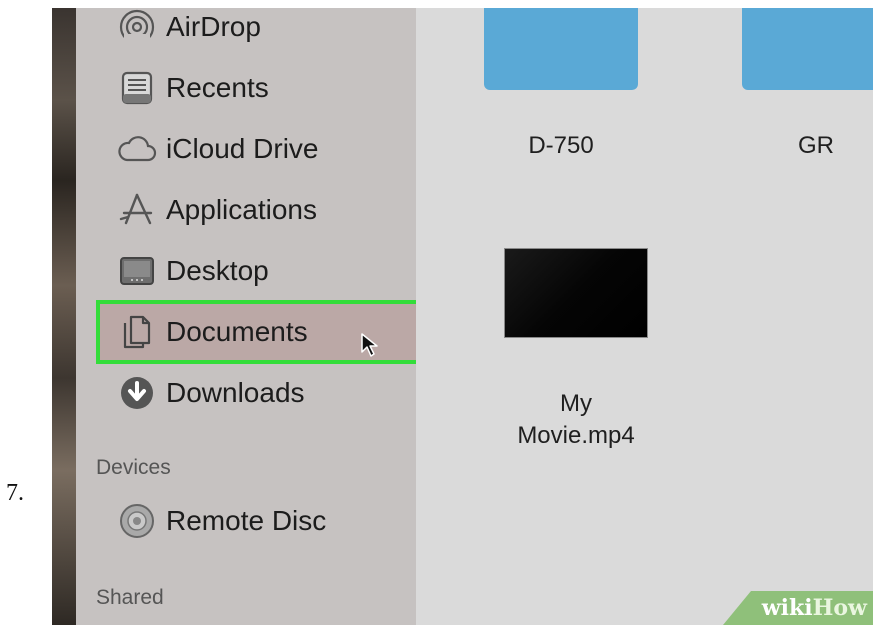 The width and height of the screenshot is (873, 625). I want to click on sidebar-item-label: Remote Disc, so click(246, 520).